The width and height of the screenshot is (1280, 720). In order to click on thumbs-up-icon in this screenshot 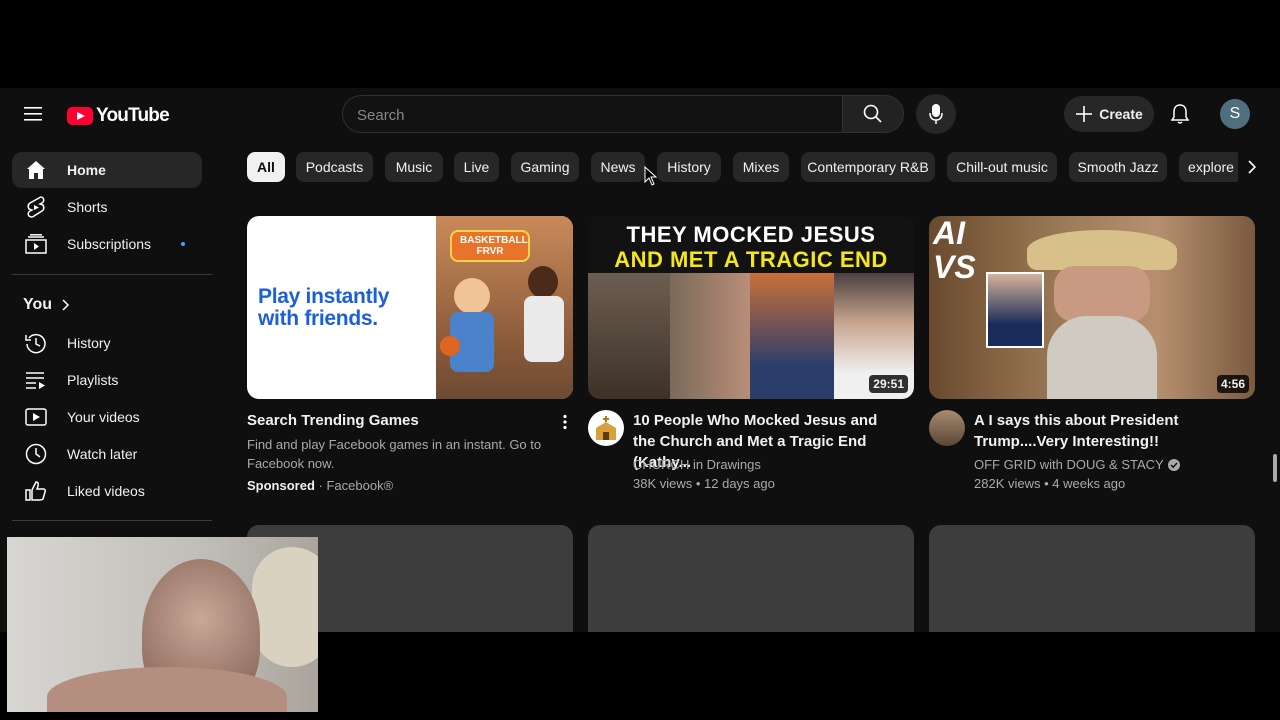, I will do `click(36, 491)`.